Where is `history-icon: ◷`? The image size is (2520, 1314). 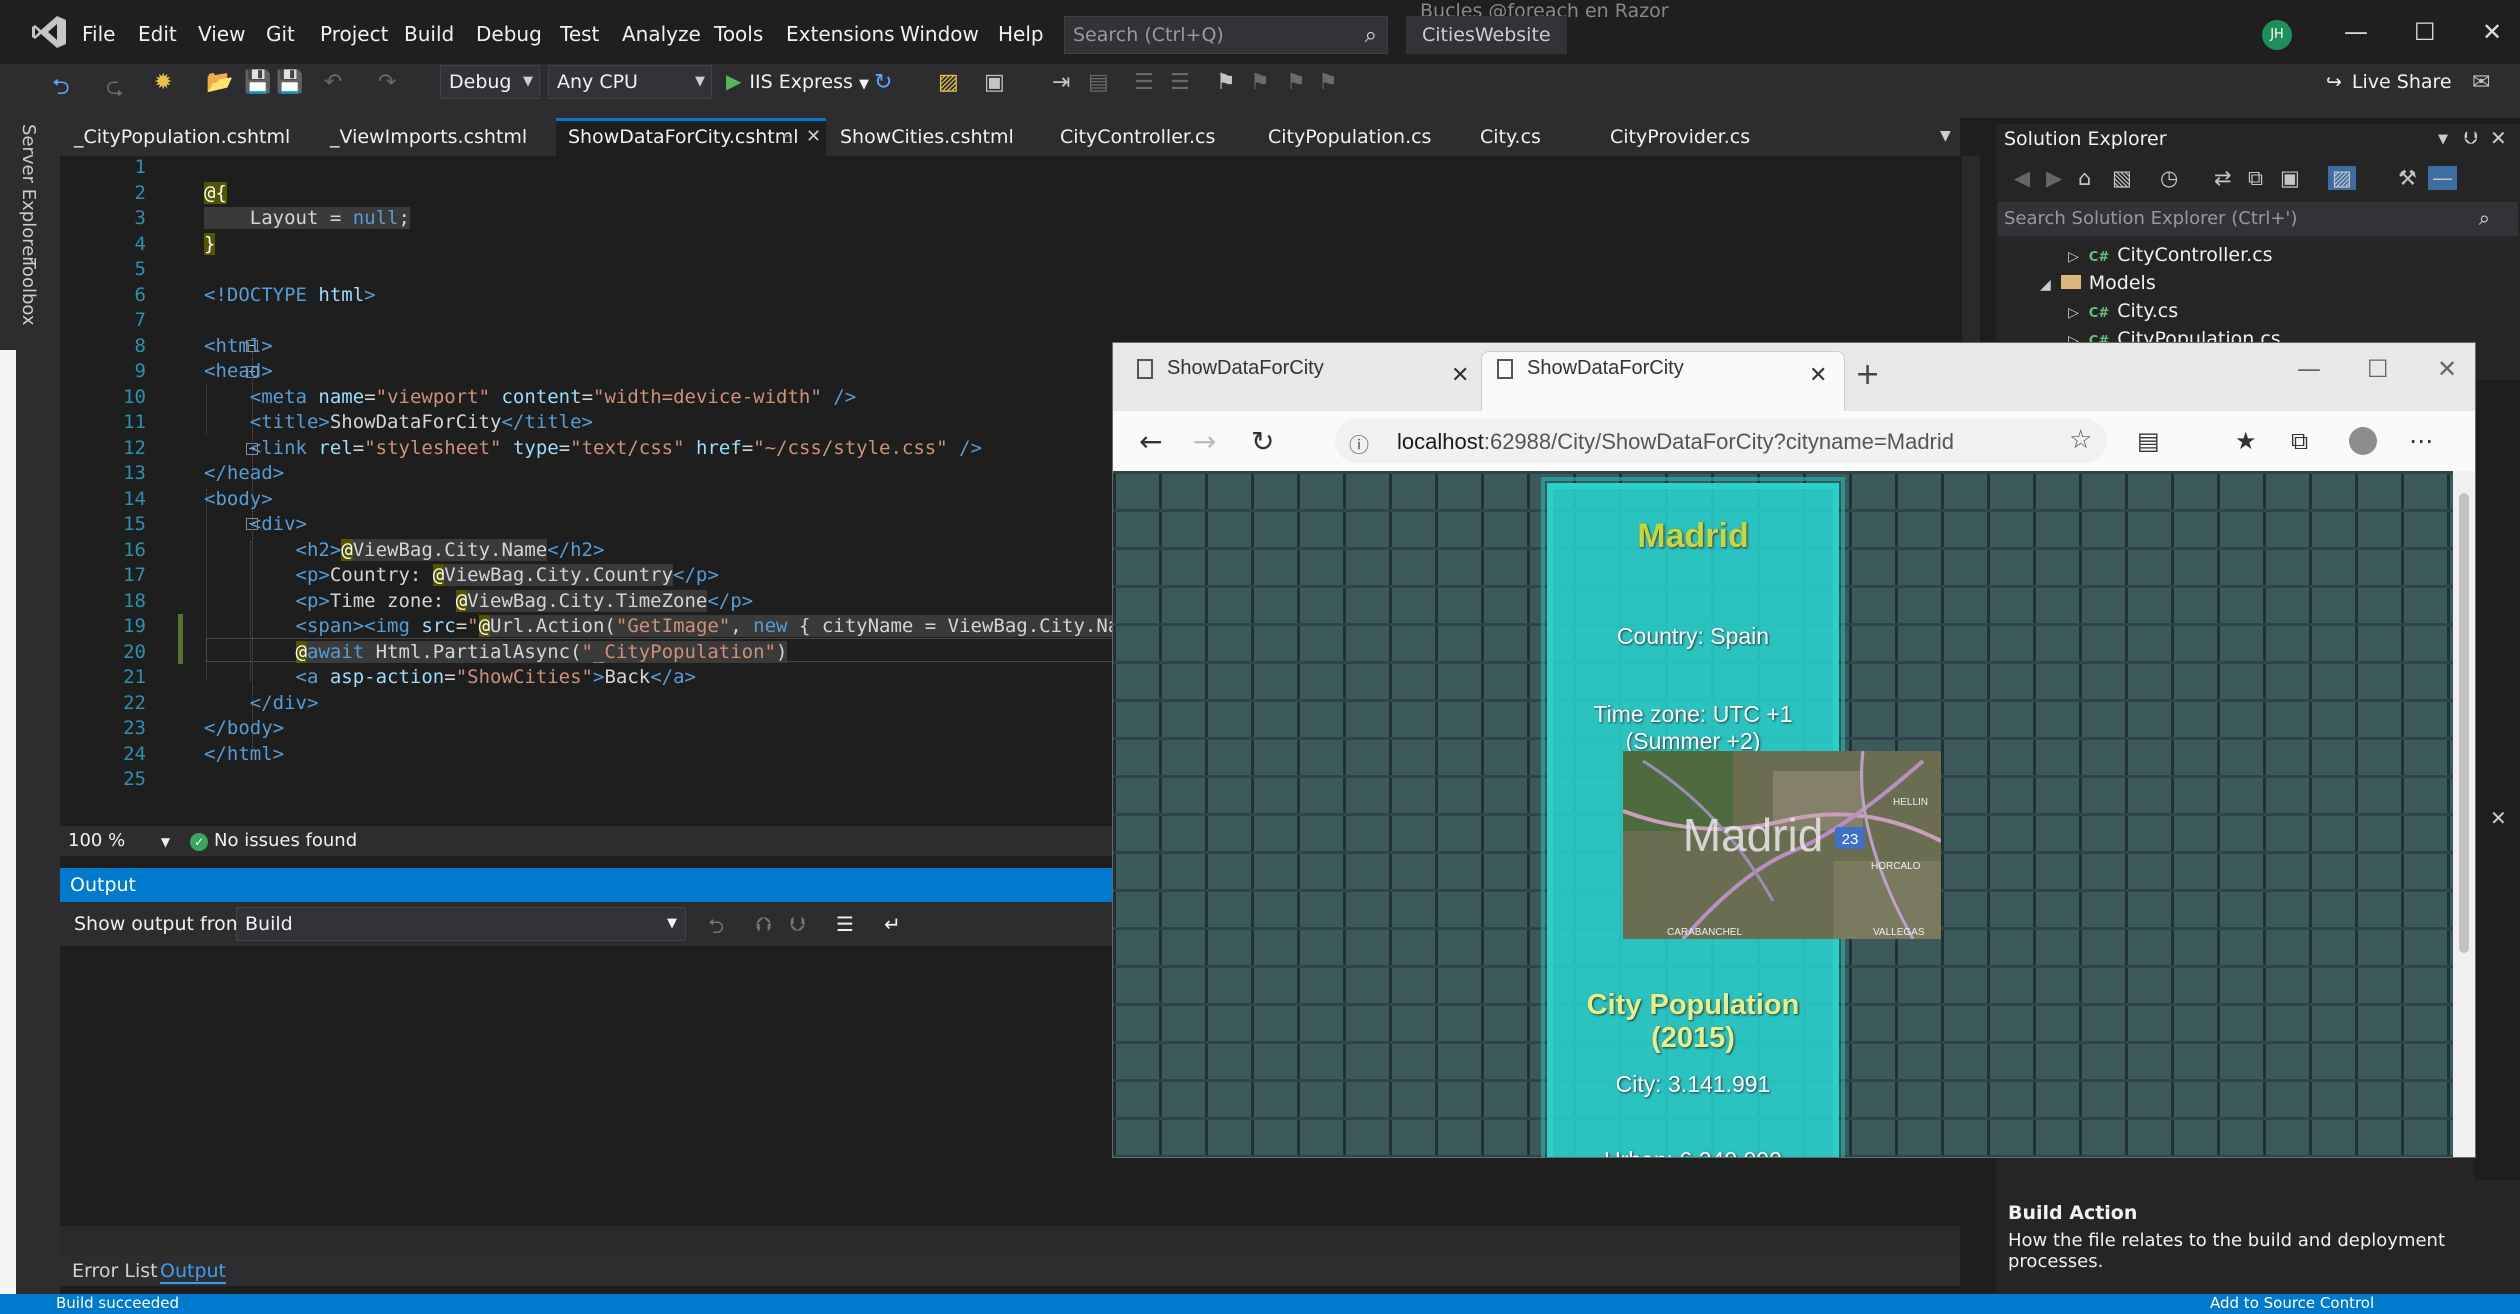 history-icon: ◷ is located at coordinates (2169, 178).